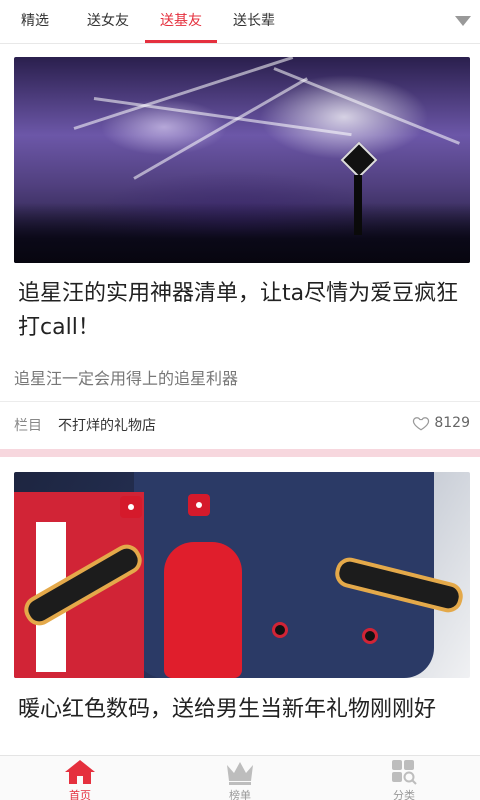  Describe the element at coordinates (421, 423) in the screenshot. I see `heart-icon` at that location.